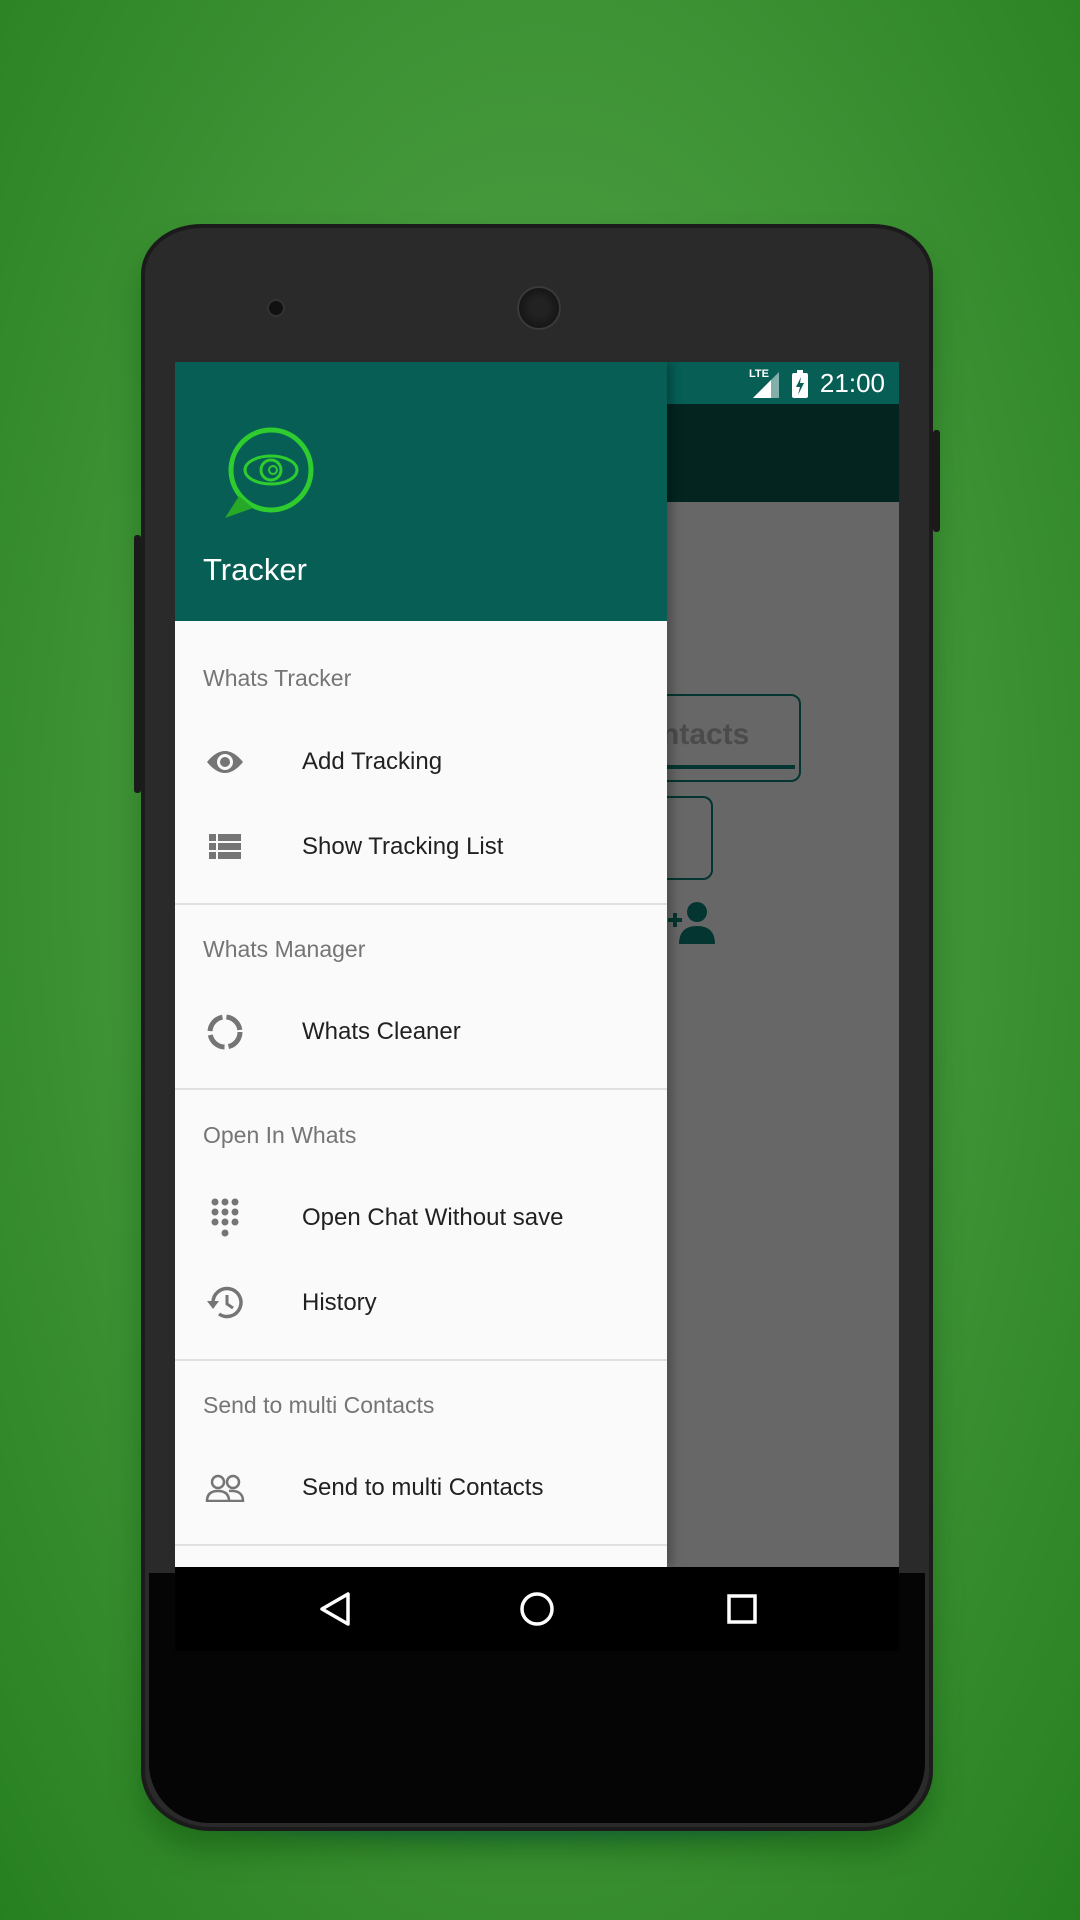 Image resolution: width=1080 pixels, height=1920 pixels. What do you see at coordinates (225, 1218) in the screenshot?
I see `dialpad-icon` at bounding box center [225, 1218].